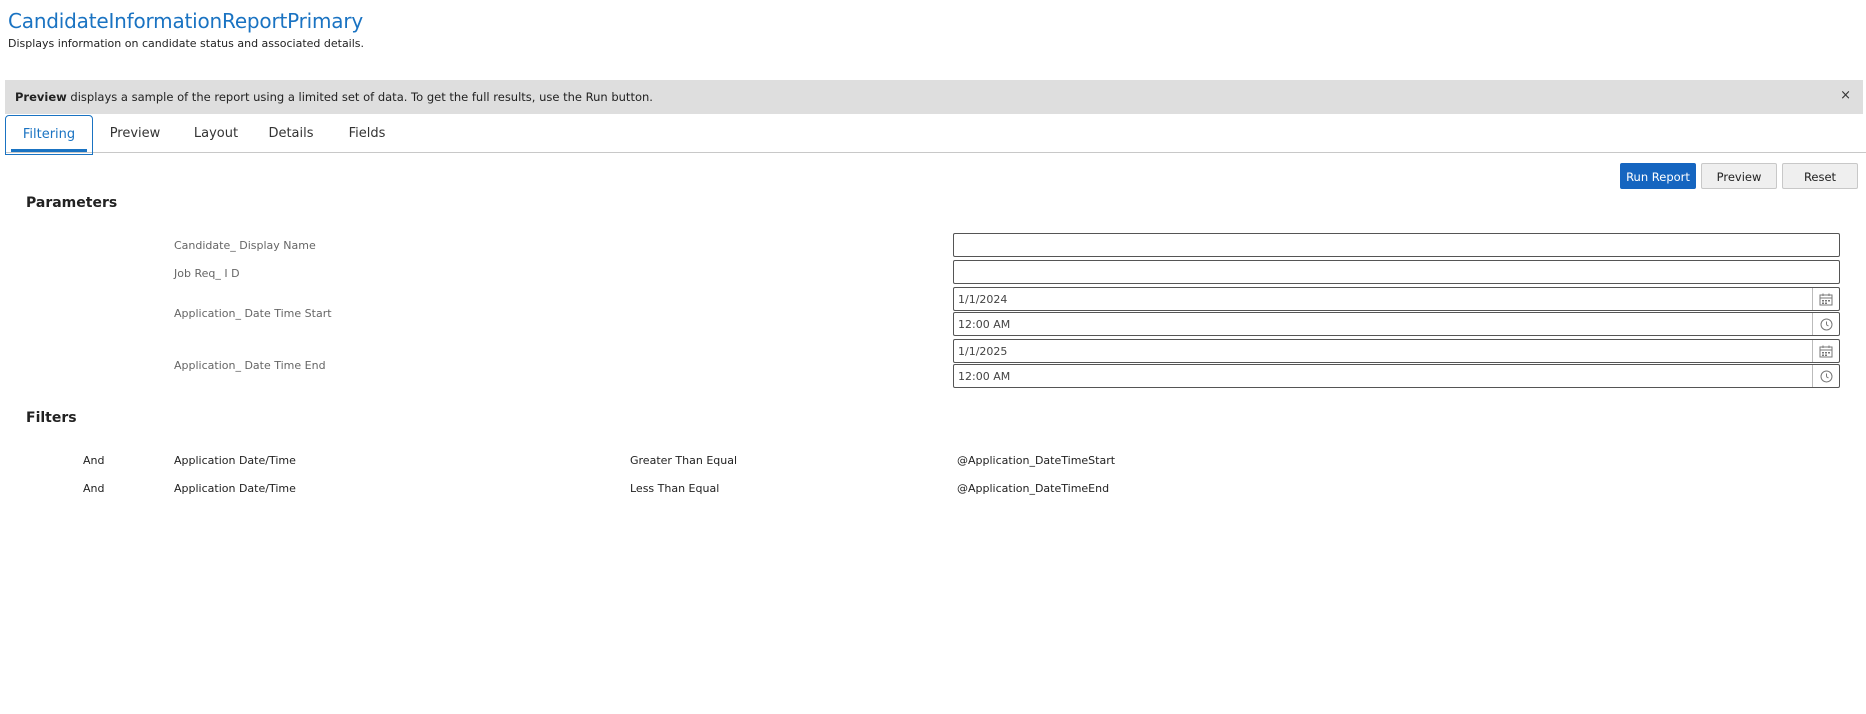 The height and width of the screenshot is (714, 1866). Describe the element at coordinates (253, 313) in the screenshot. I see `start-datetime-label: Application_ Date Time Start` at that location.